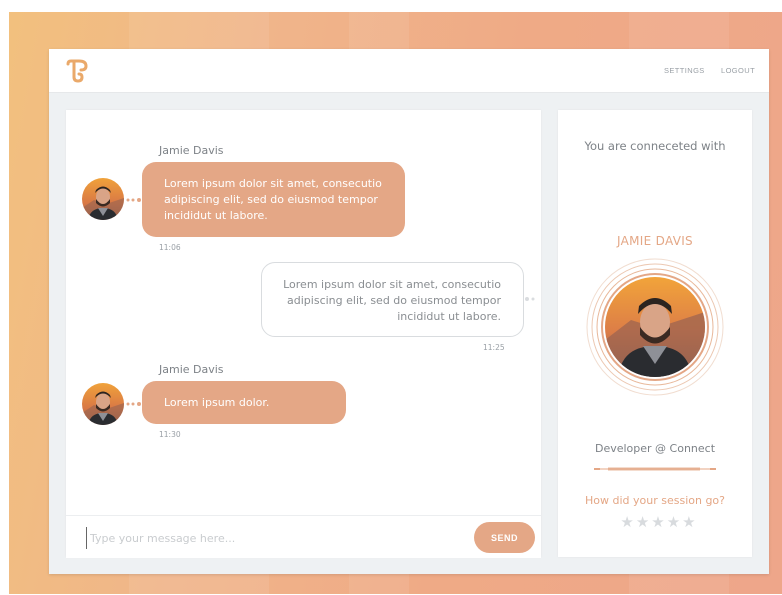 Image resolution: width=782 pixels, height=595 pixels. I want to click on message-time: 11:06, so click(170, 247).